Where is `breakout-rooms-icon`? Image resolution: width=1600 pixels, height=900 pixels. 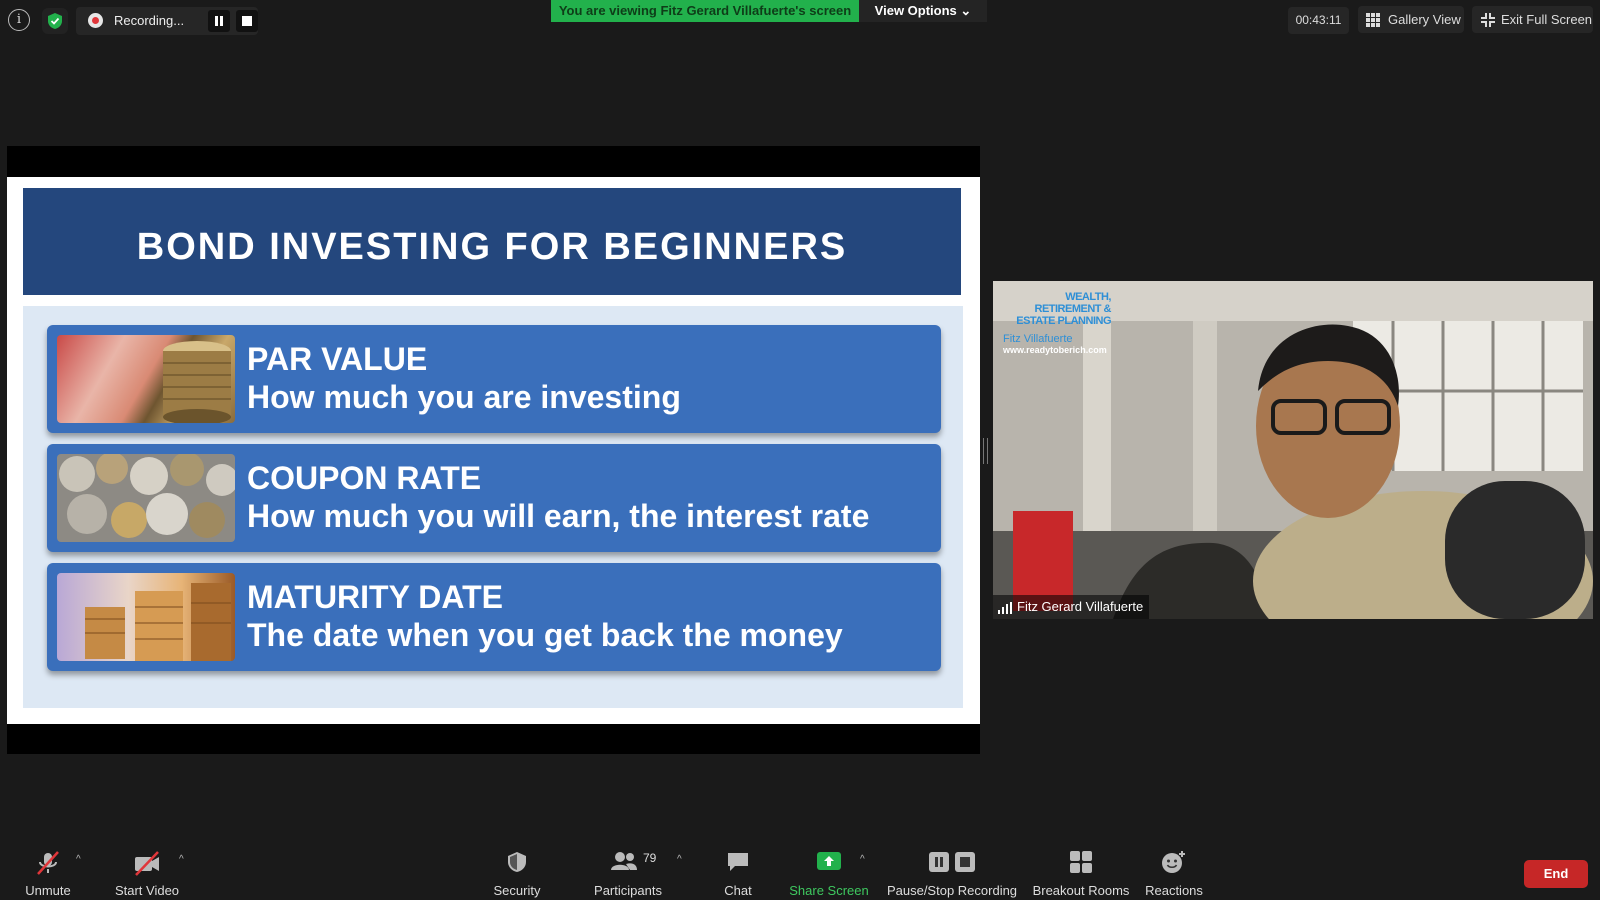 breakout-rooms-icon is located at coordinates (1081, 862).